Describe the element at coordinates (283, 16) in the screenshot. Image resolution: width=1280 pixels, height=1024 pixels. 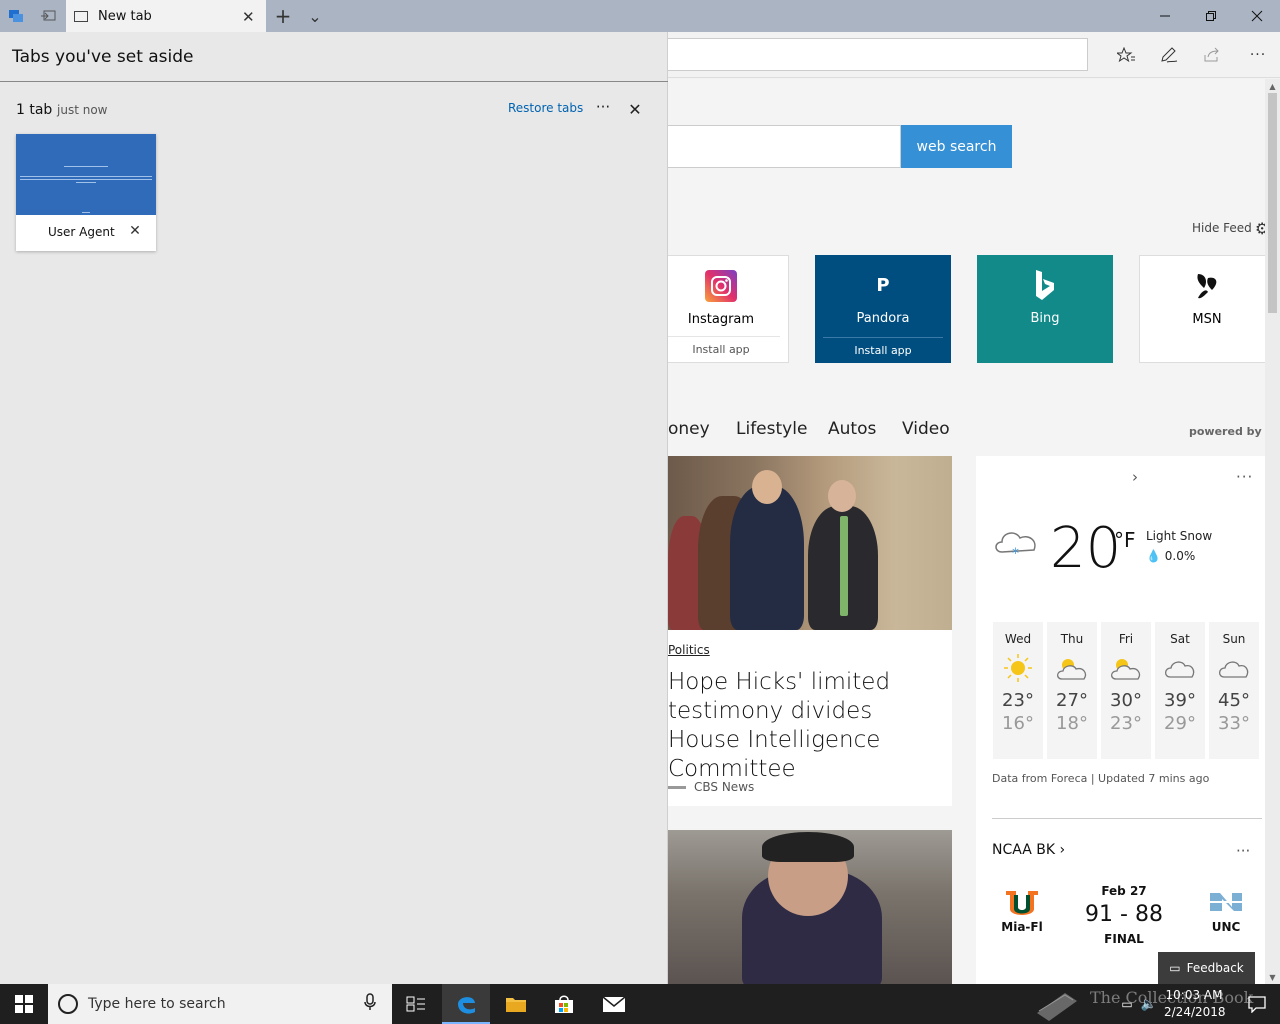
I see `new-tab-button: +` at that location.